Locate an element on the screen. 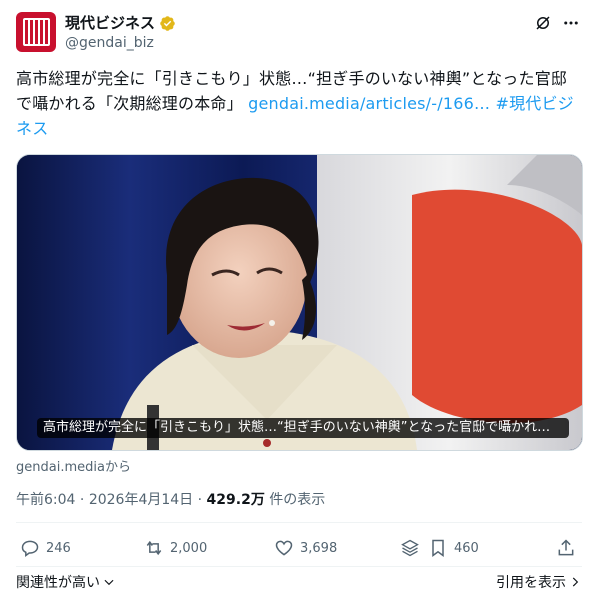  tweet-meta: 午前6:04 · 2026年4月14日 · 429.2万 件の表示 is located at coordinates (170, 500).